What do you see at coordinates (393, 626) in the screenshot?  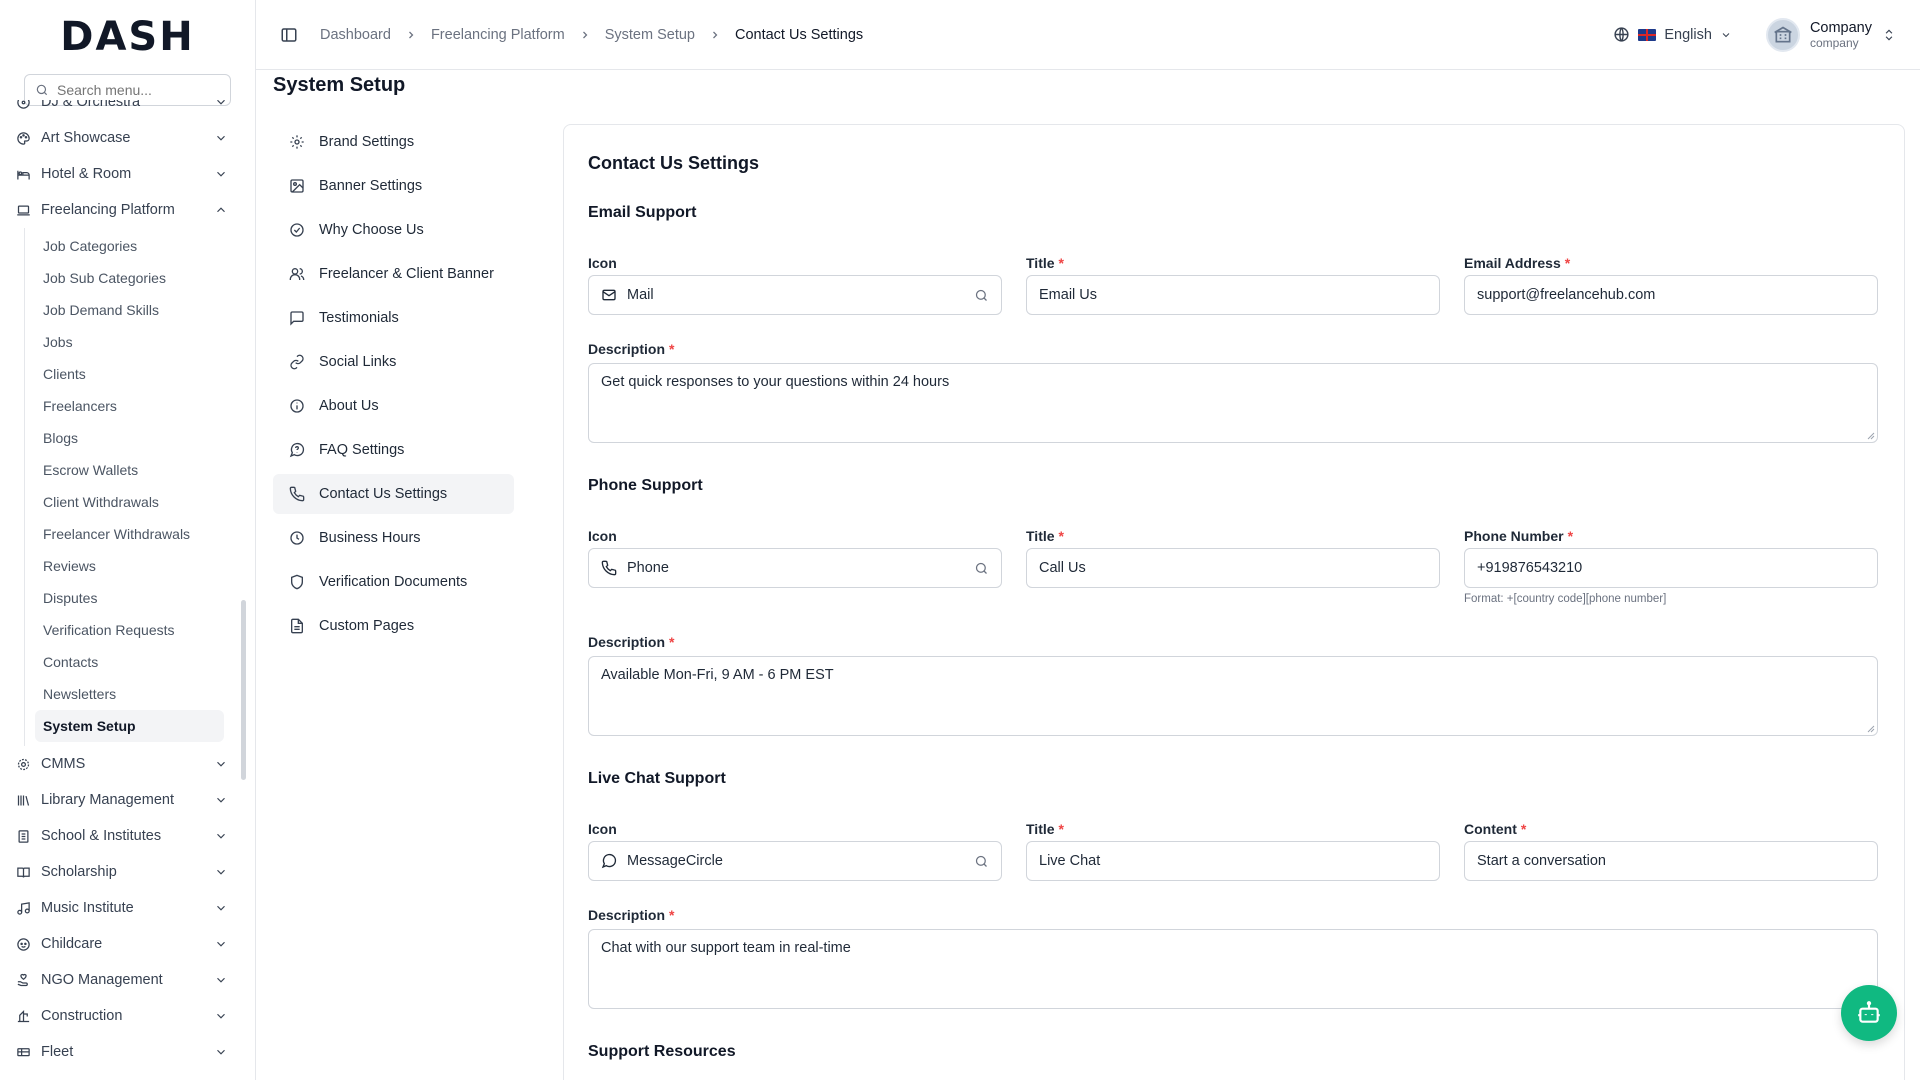 I see `settings-nav-custom-pages: Custom Pages` at bounding box center [393, 626].